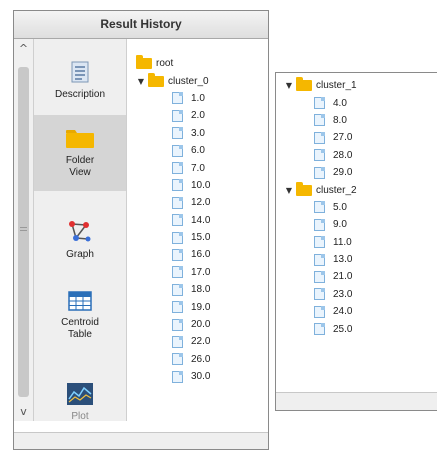 This screenshot has height=453, width=437. I want to click on nav-label-graph: Graph, so click(80, 254).